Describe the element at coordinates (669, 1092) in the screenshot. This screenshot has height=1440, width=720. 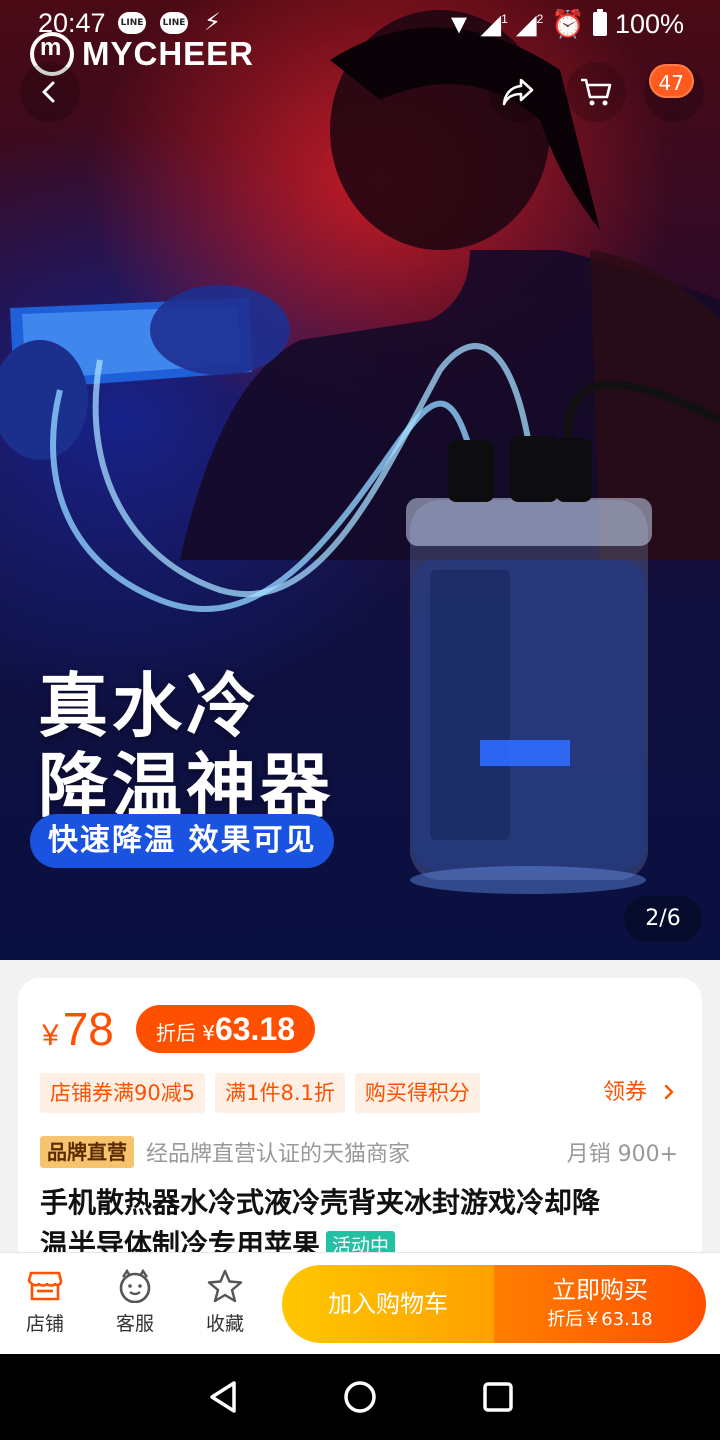
I see `chevron-right-icon` at that location.